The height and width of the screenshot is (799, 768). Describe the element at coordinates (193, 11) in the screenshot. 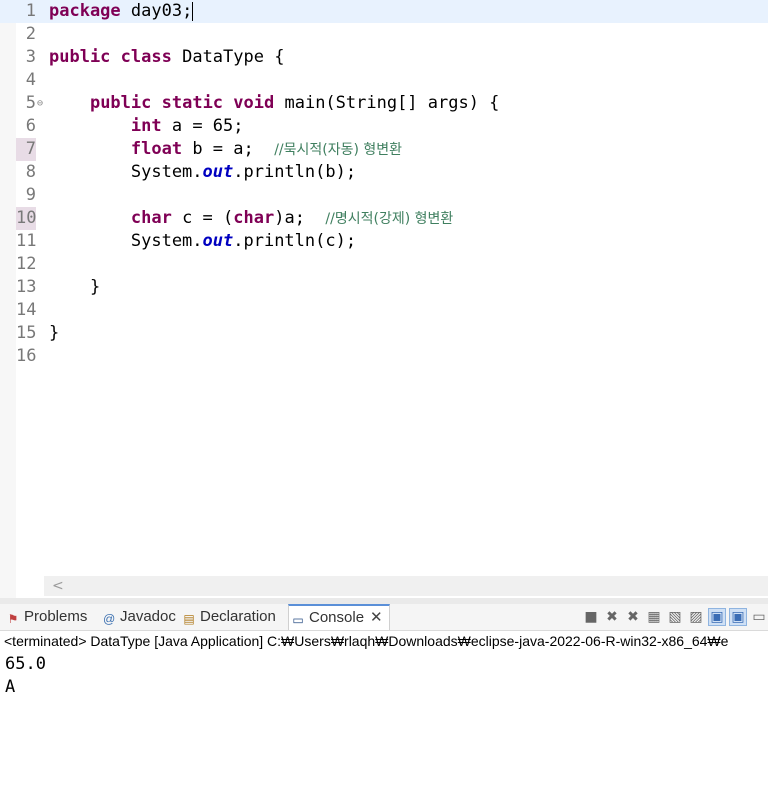

I see `text-caret` at that location.